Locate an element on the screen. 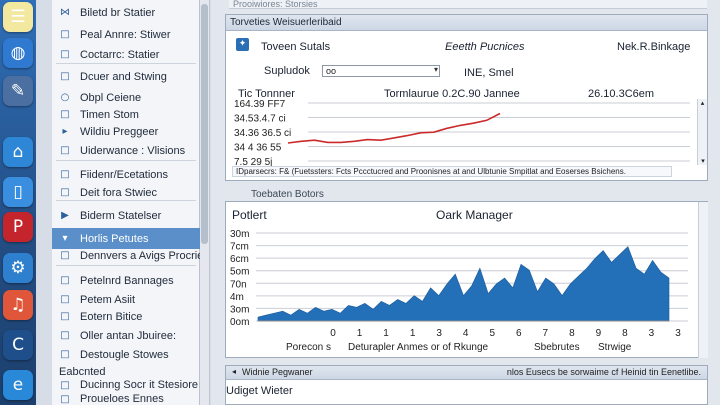 The image size is (720, 405). app-dock: ☰ ◍ ✎ ⌂ ▯ P ⚙ ♫ Ce is located at coordinates (18, 202).